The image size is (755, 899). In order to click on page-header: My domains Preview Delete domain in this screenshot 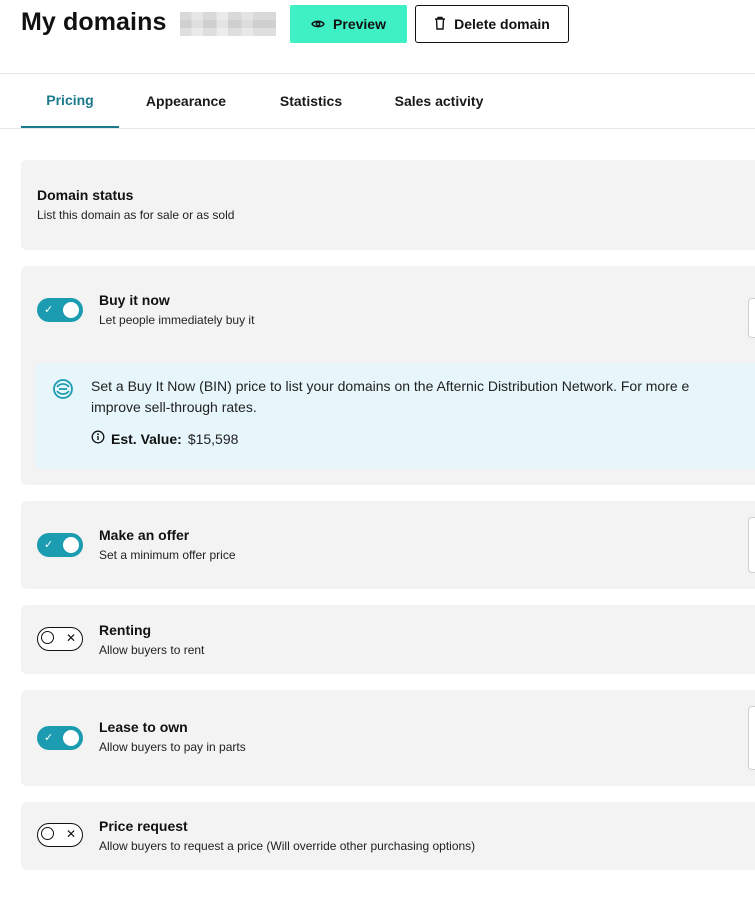, I will do `click(377, 37)`.